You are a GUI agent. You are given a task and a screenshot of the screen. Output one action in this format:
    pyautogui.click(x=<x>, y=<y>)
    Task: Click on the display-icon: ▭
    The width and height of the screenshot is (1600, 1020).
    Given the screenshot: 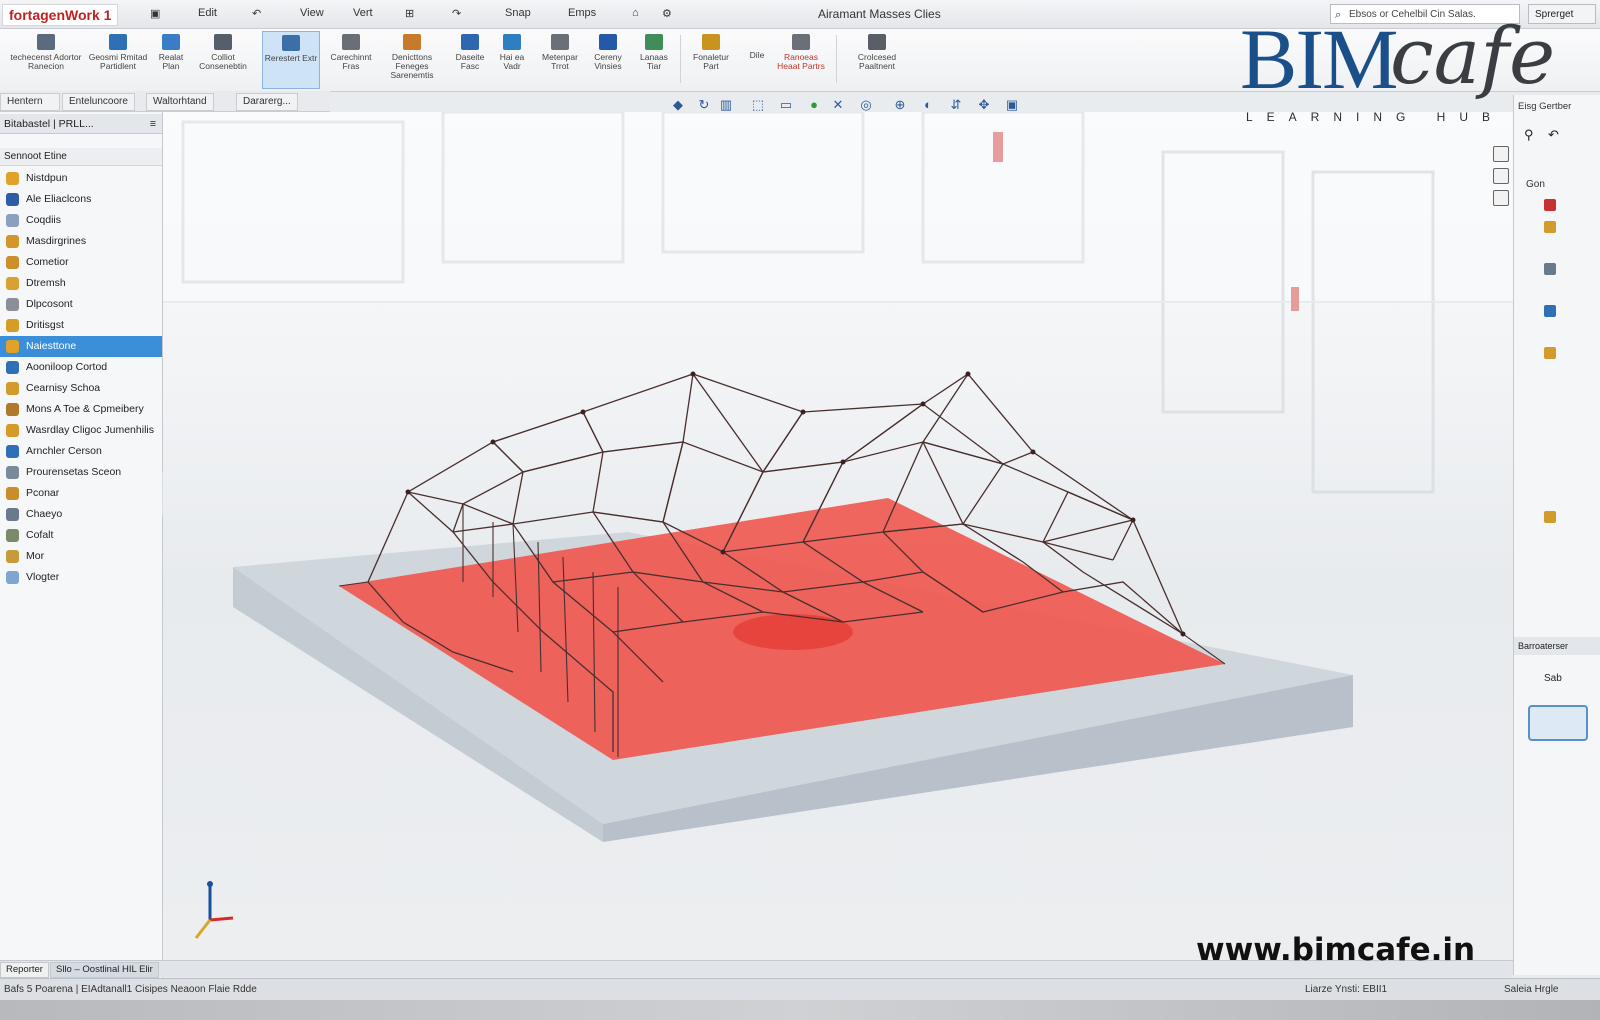 What is the action you would take?
    pyautogui.click(x=786, y=105)
    